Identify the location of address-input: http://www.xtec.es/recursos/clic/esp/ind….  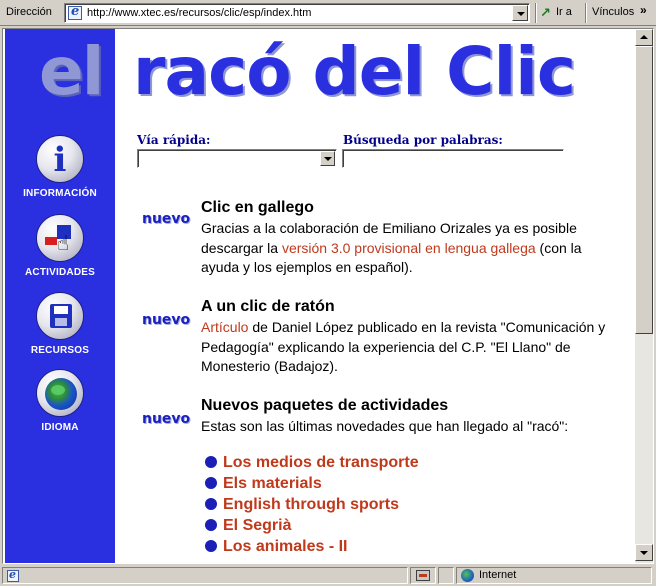
(297, 13).